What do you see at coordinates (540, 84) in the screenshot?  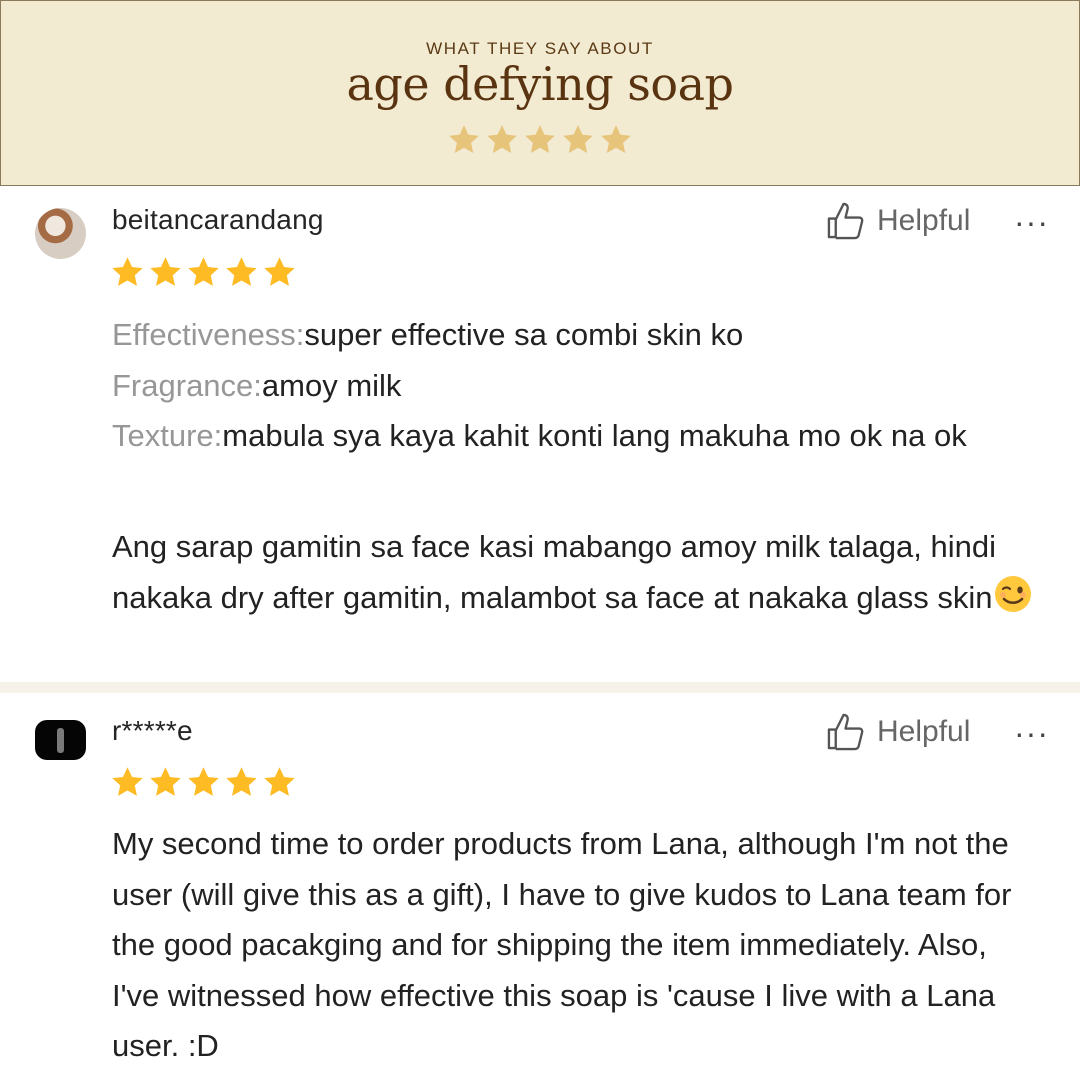 I see `product-title: age defying soap` at bounding box center [540, 84].